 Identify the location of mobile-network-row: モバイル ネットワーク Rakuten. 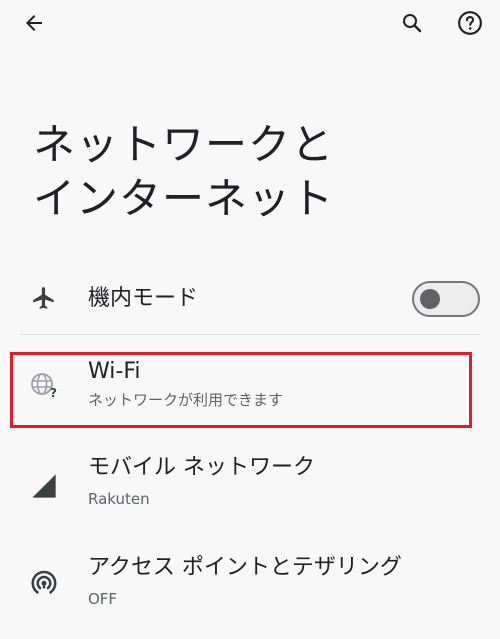
(250, 487).